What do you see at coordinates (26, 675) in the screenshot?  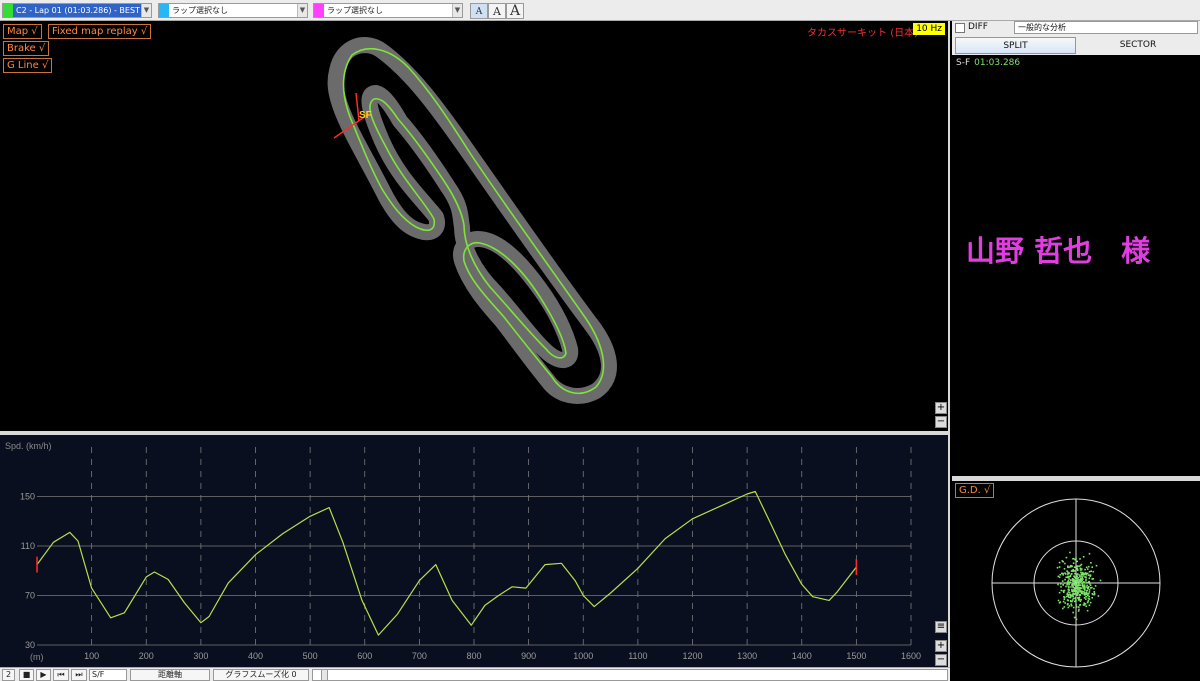 I see `stop-button: ■` at bounding box center [26, 675].